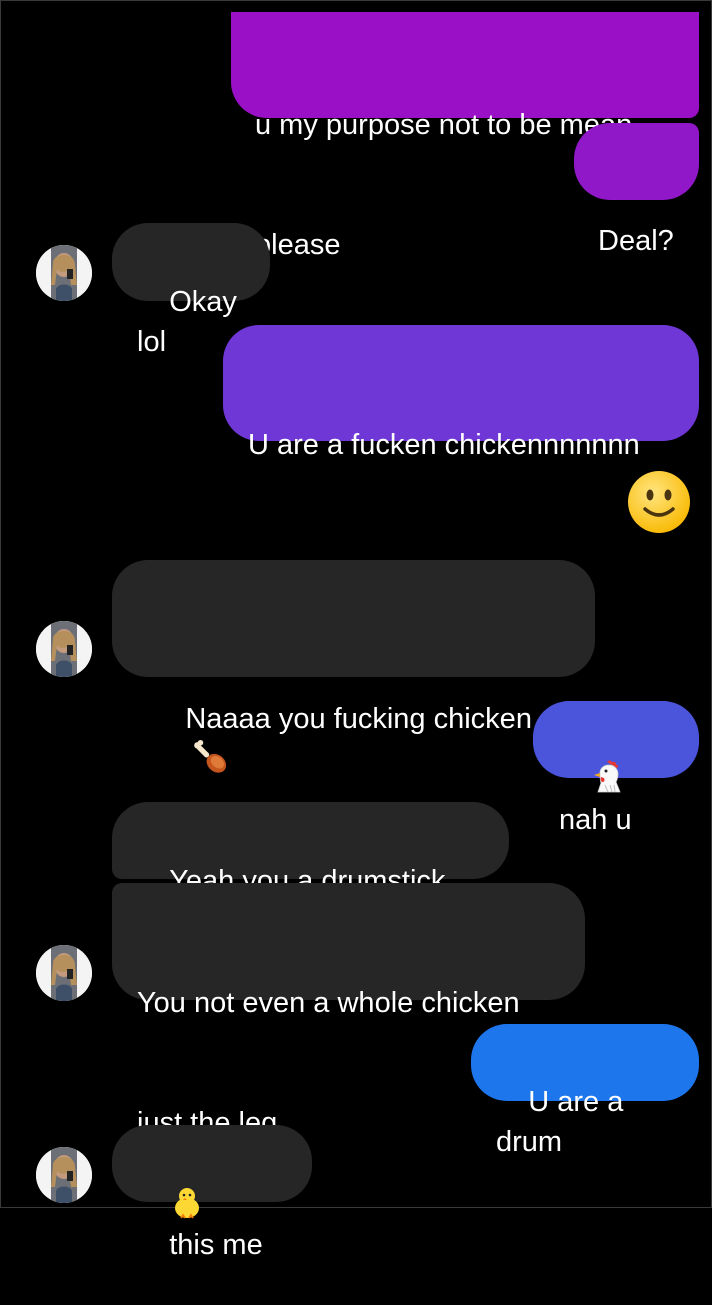 This screenshot has width=712, height=1305. I want to click on sent-message: U are a fucken chickennnnnnn, so click(461, 383).